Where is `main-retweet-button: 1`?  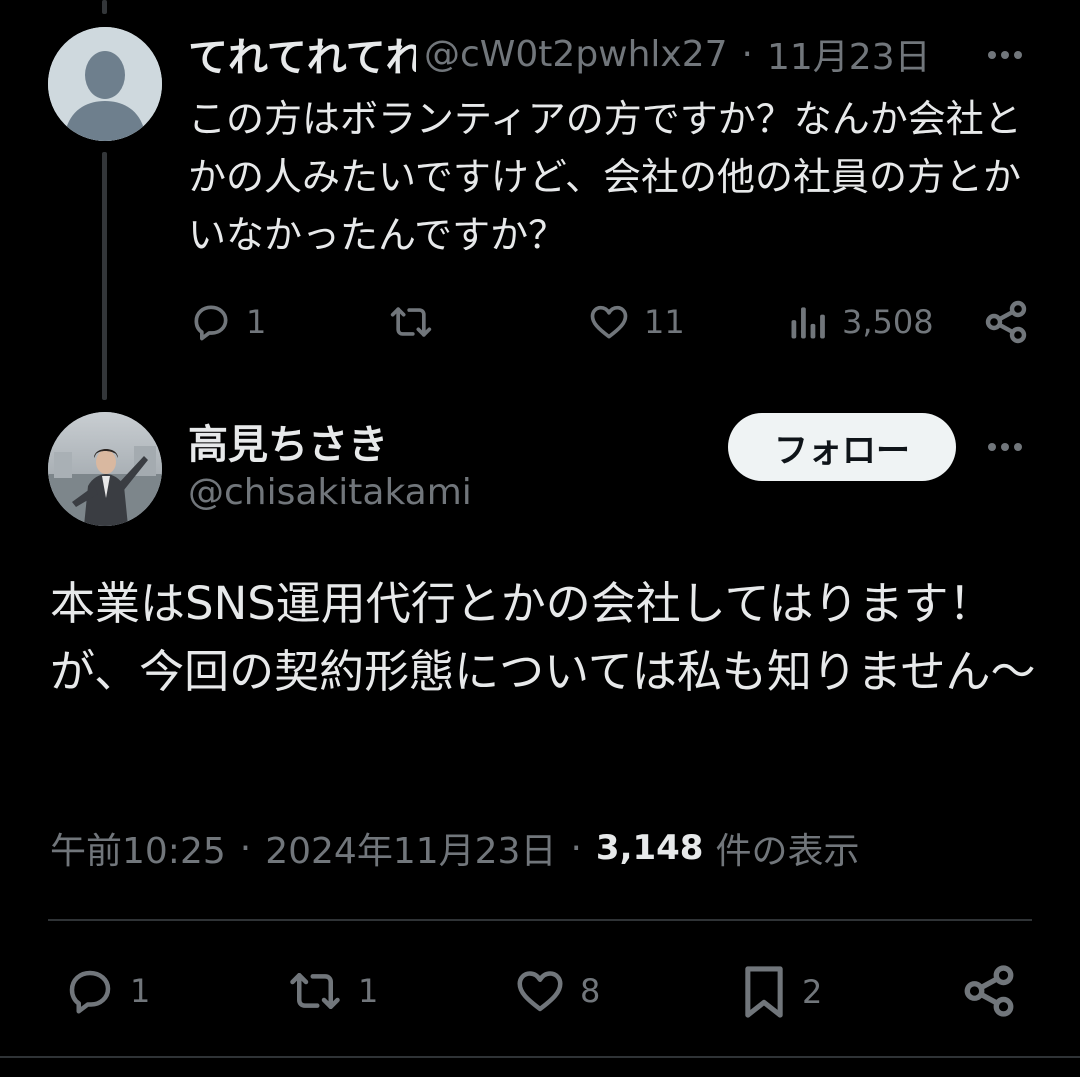
main-retweet-button: 1 is located at coordinates (331, 991).